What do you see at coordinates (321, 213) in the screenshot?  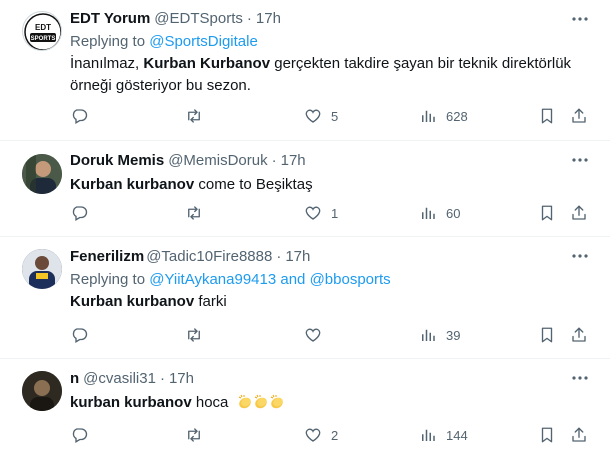 I see `like-button: 1` at bounding box center [321, 213].